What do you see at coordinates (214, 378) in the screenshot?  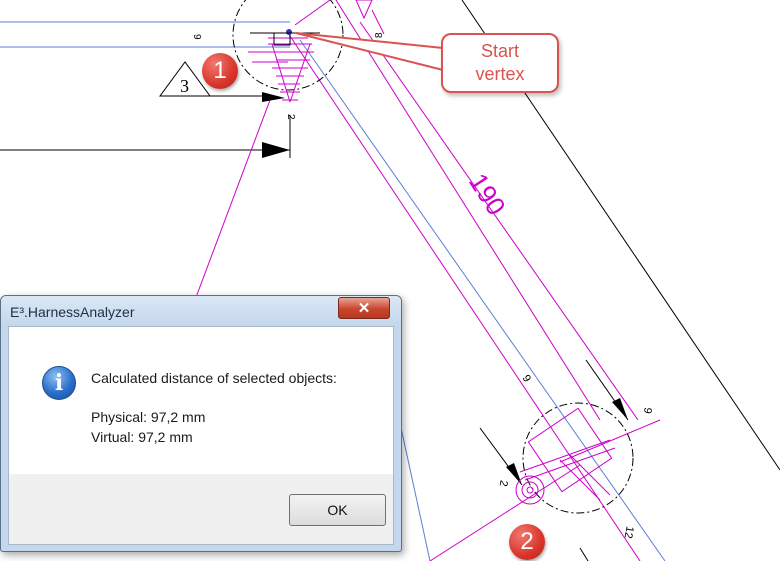 I see `message-heading: Calculated distance of selected objects:` at bounding box center [214, 378].